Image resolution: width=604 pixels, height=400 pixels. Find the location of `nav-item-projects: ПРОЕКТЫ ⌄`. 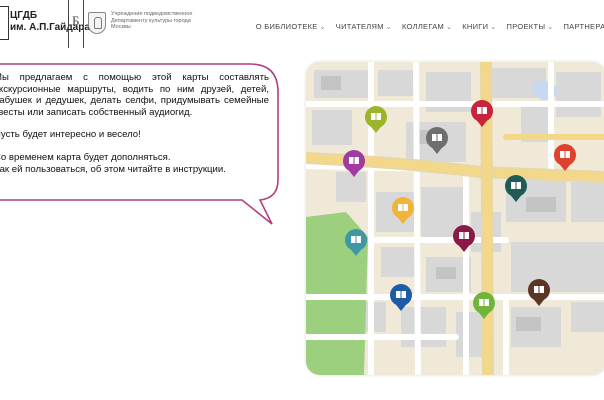

nav-item-projects: ПРОЕКТЫ ⌄ is located at coordinates (530, 26).